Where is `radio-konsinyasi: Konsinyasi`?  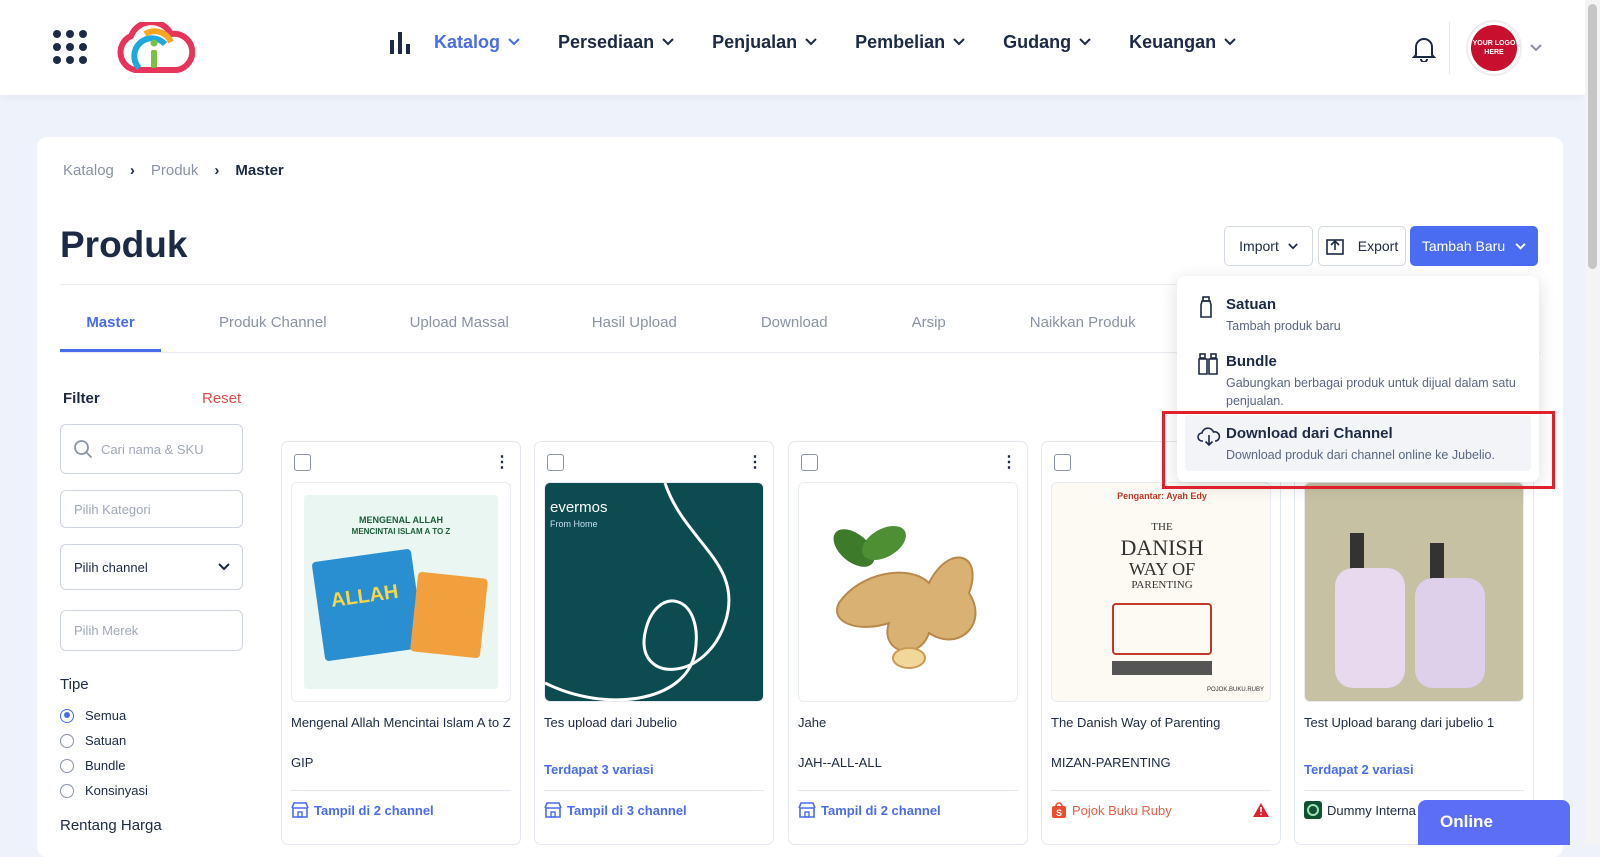 radio-konsinyasi: Konsinyasi is located at coordinates (104, 790).